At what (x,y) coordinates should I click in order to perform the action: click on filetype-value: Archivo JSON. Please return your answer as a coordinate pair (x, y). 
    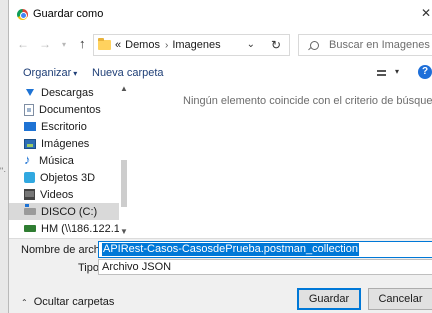
    Looking at the image, I should click on (137, 267).